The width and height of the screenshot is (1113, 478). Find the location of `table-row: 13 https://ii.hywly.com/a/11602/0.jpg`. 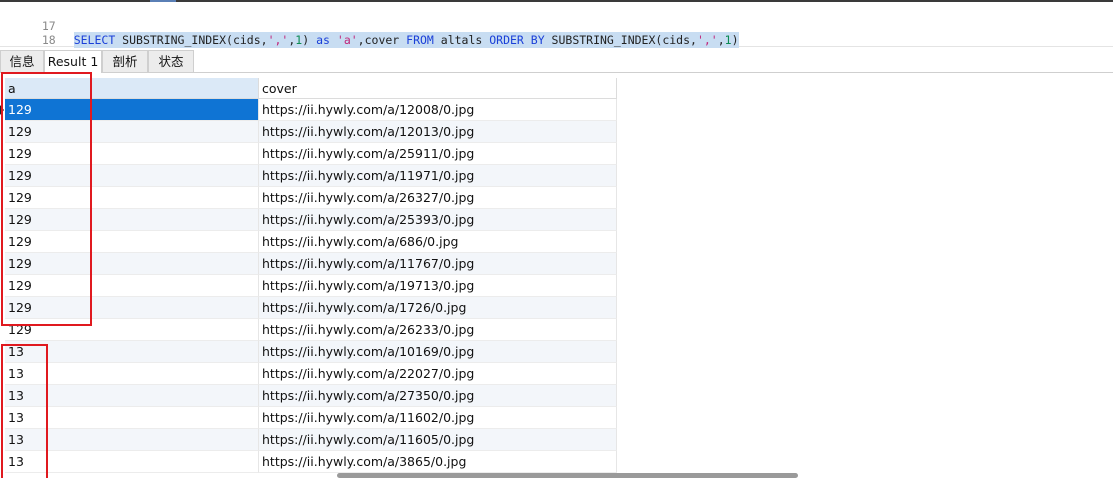

table-row: 13 https://ii.hywly.com/a/11602/0.jpg is located at coordinates (311, 418).